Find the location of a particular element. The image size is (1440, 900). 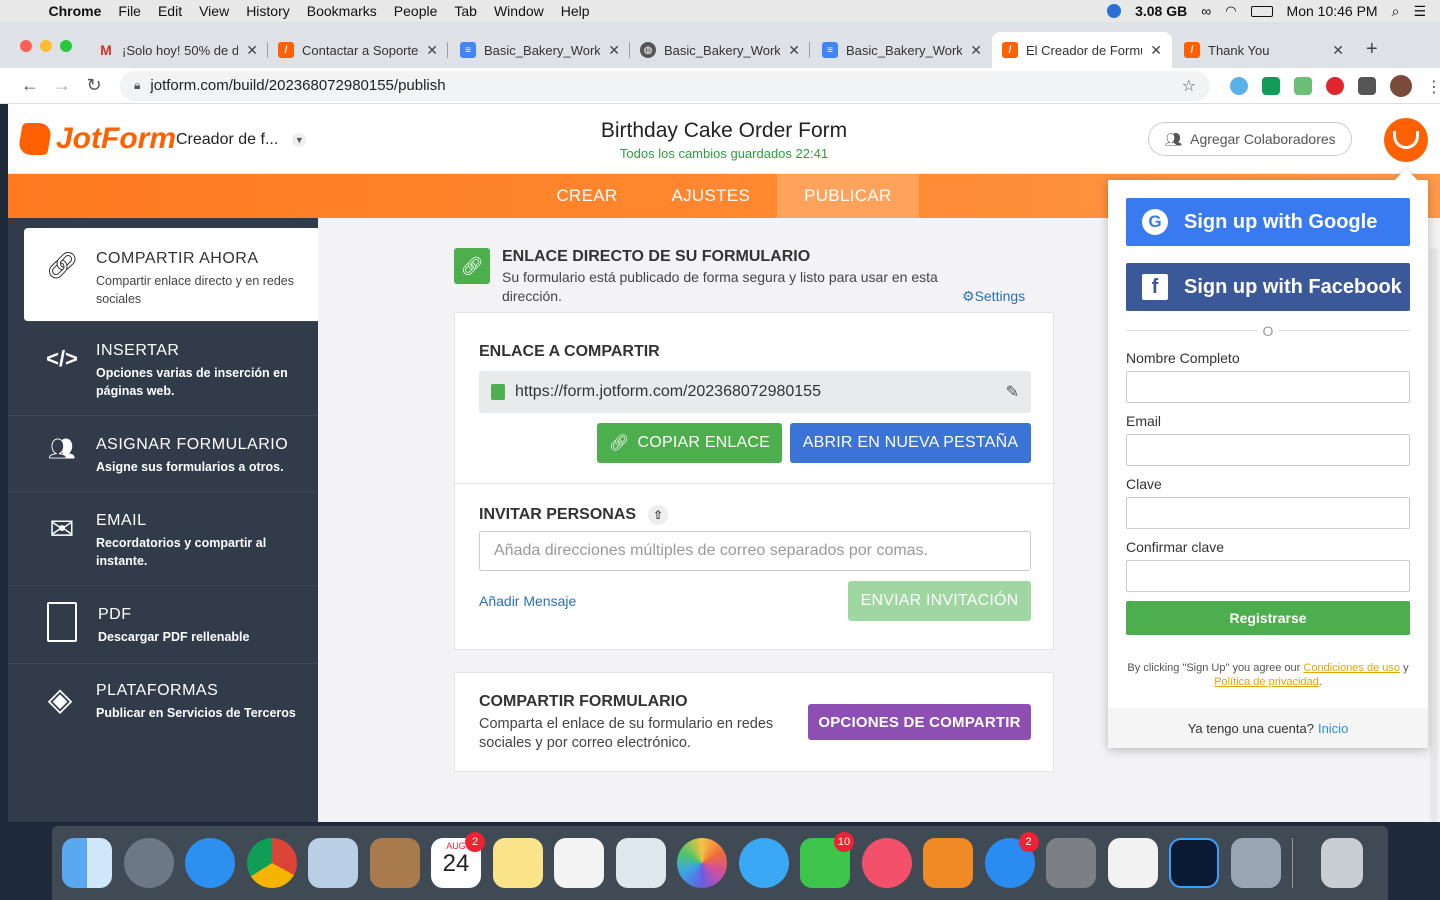

system-preferences-icon is located at coordinates (1071, 863).